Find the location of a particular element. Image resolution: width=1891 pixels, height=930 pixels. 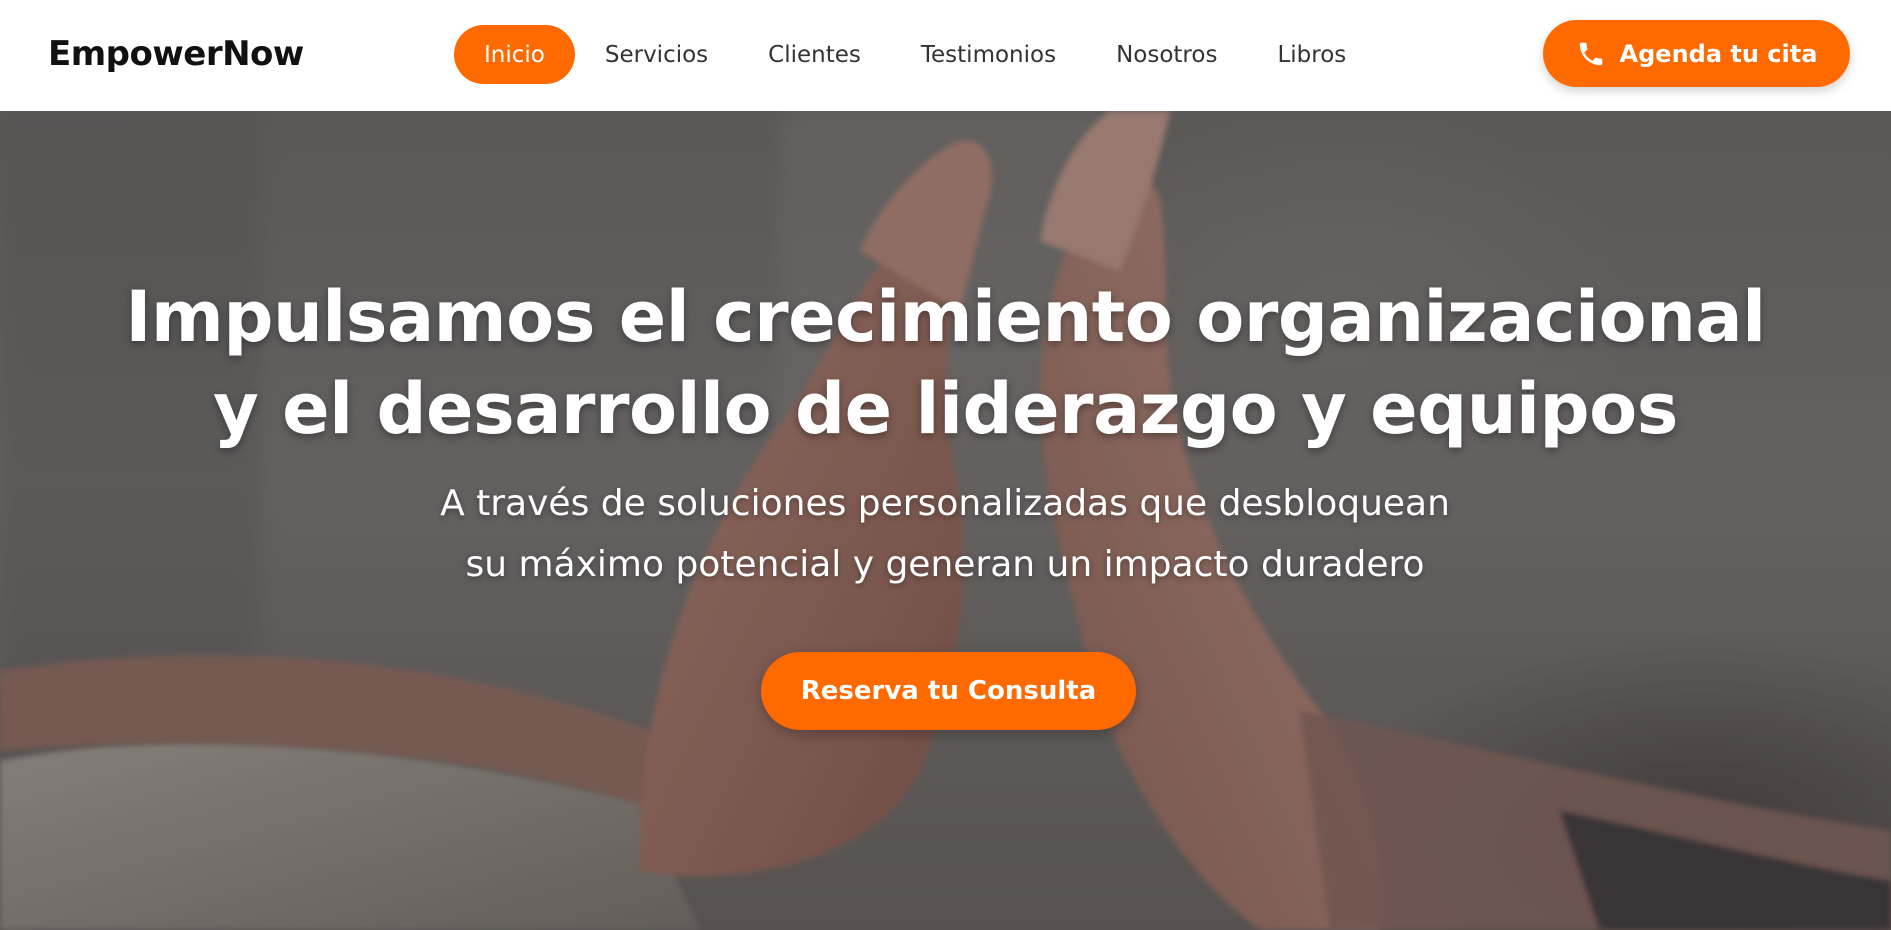

hero-title-line1: Impulsamos el crecimiento organizacional is located at coordinates (945, 317).